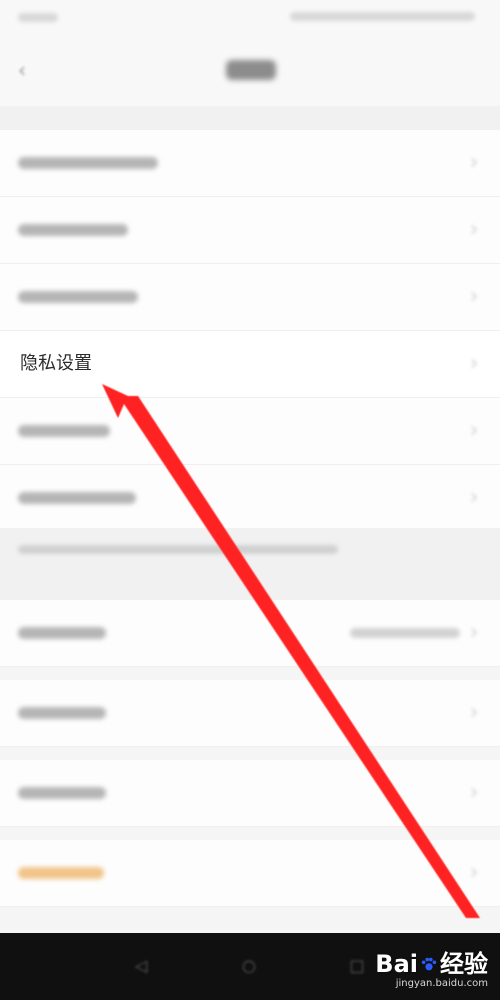  What do you see at coordinates (357, 966) in the screenshot?
I see `recents-nav-icon: □` at bounding box center [357, 966].